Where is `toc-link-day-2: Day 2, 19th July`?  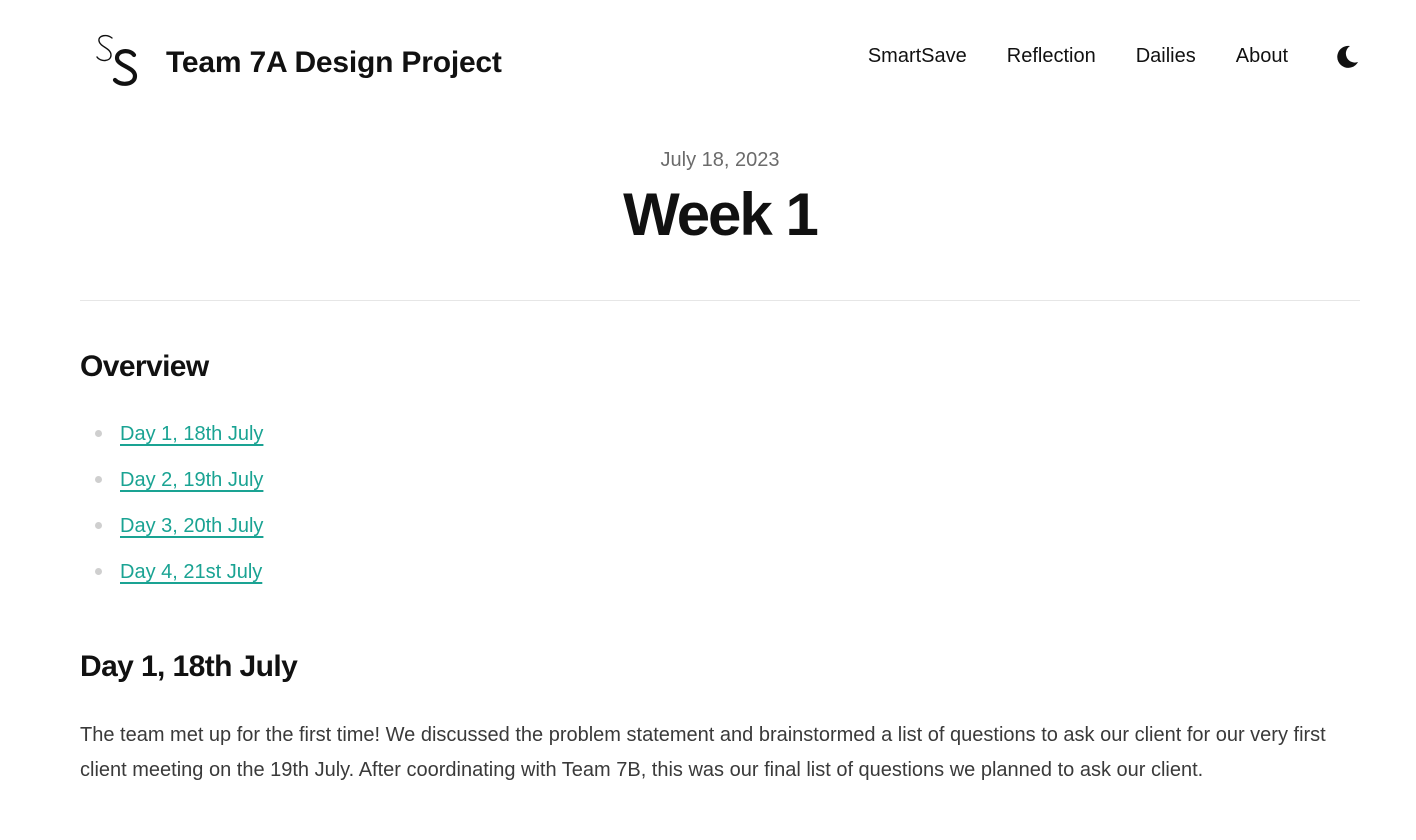 toc-link-day-2: Day 2, 19th July is located at coordinates (191, 480).